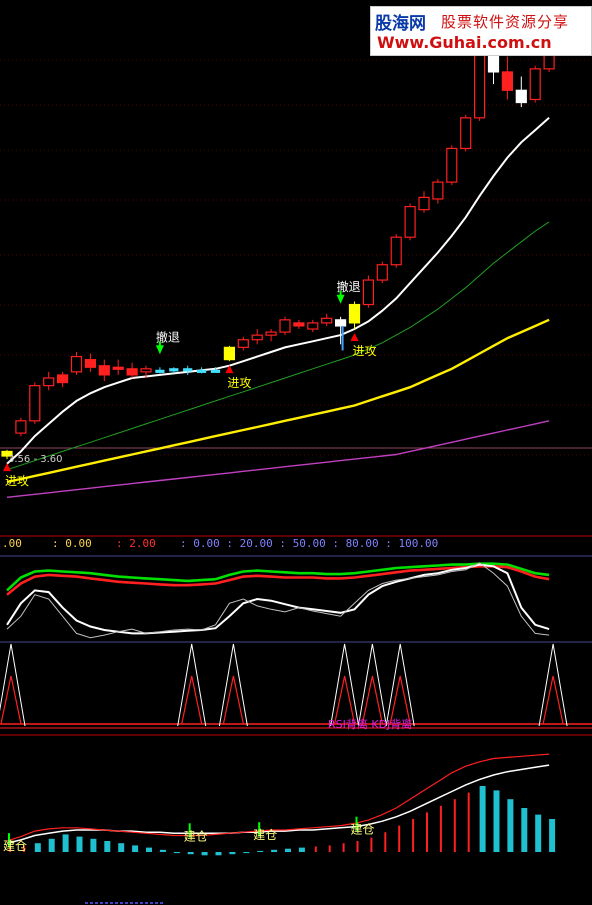  Describe the element at coordinates (12, 543) in the screenshot. I see `header-value-0: .00` at that location.